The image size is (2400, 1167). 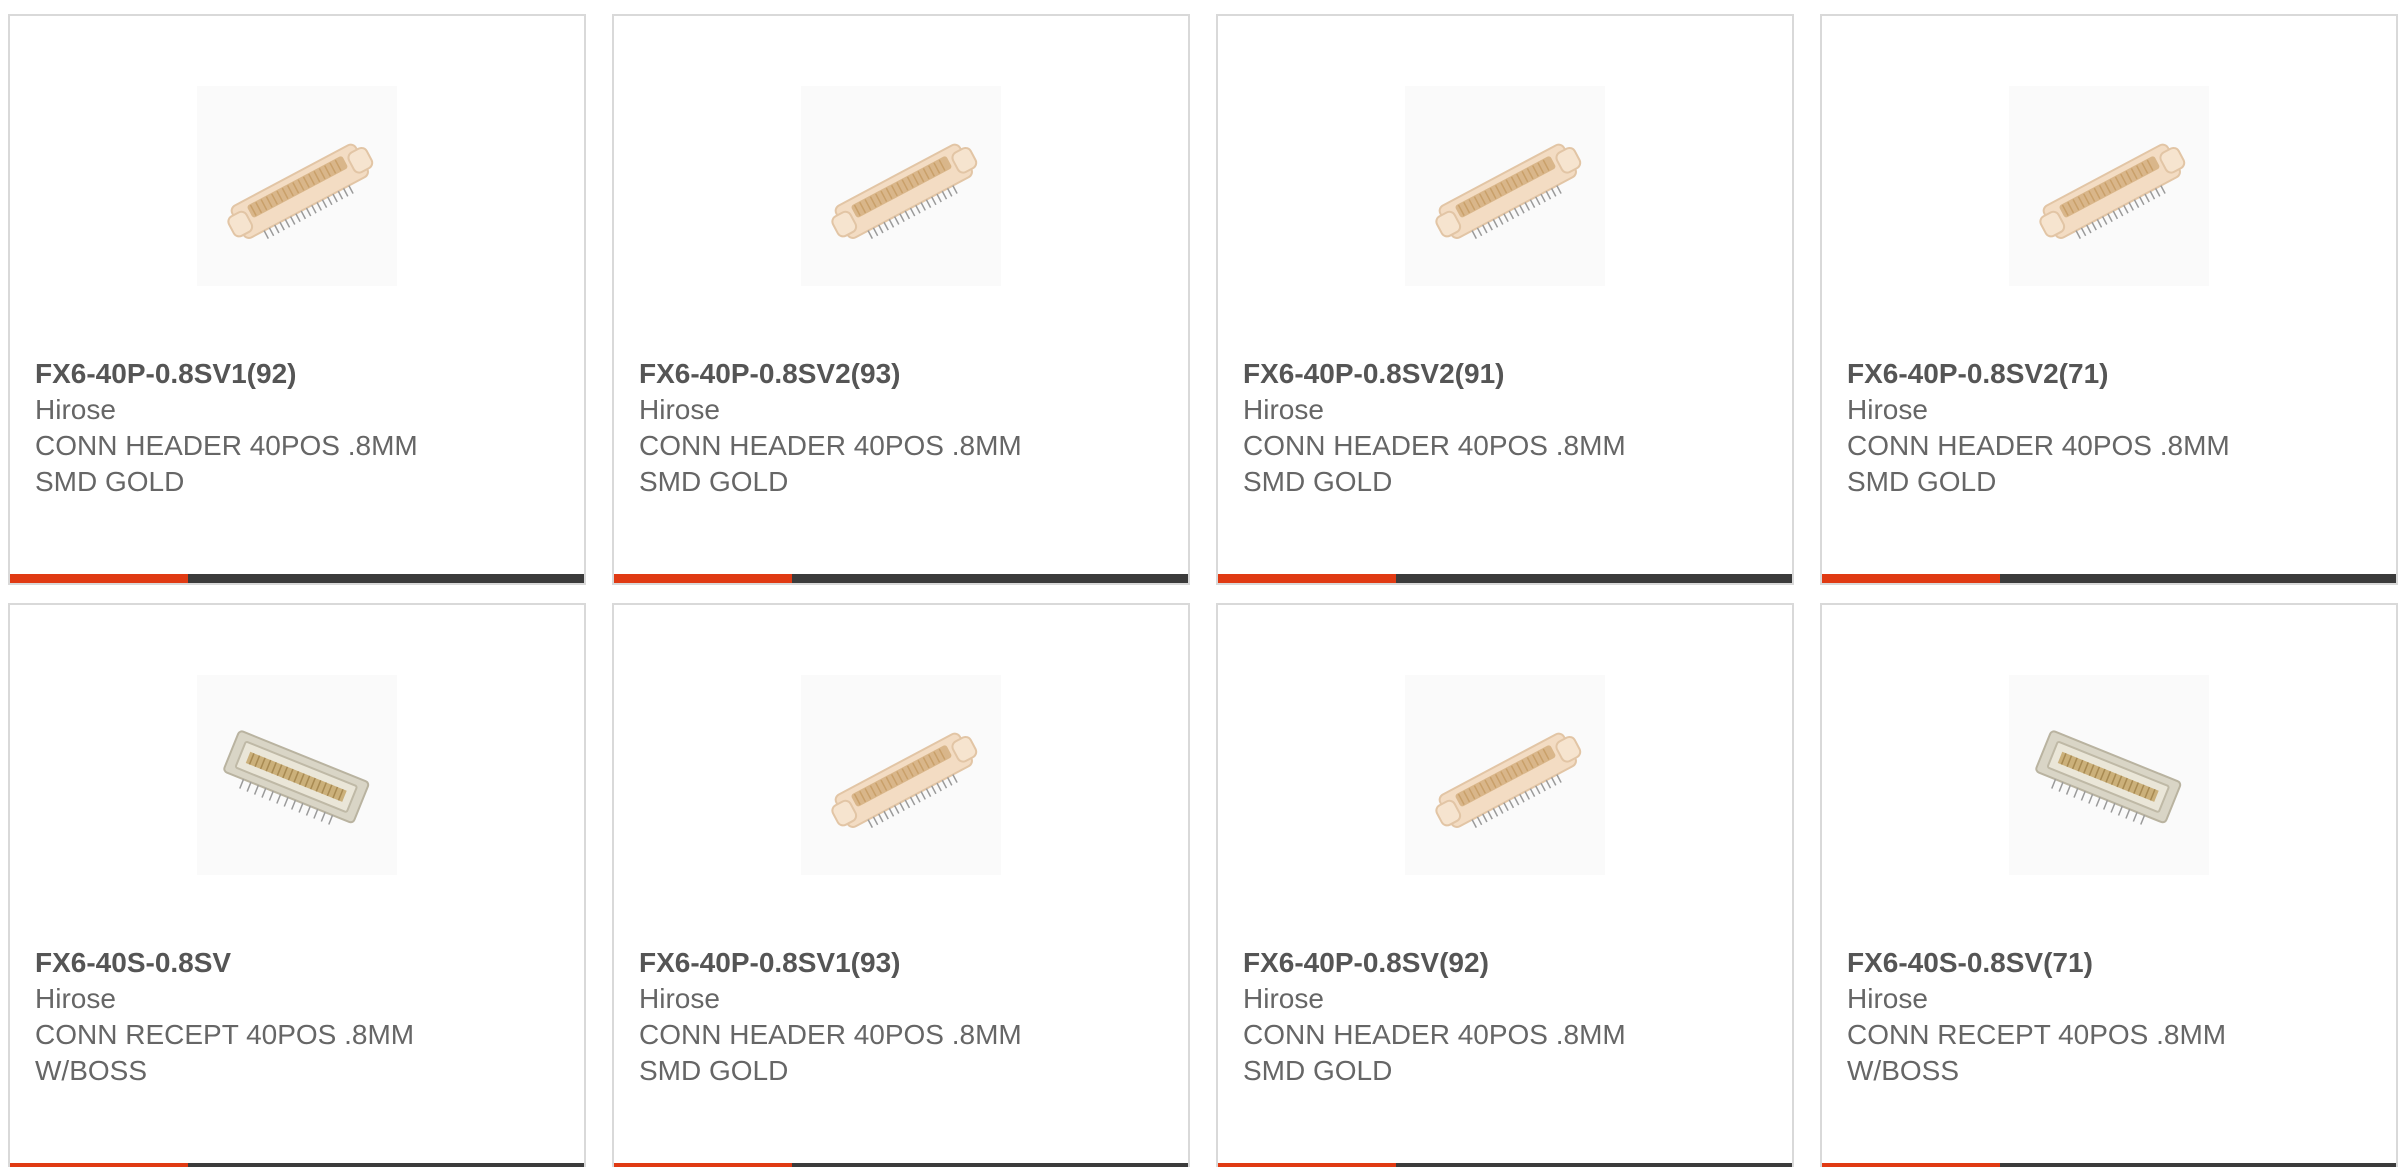 What do you see at coordinates (1507, 963) in the screenshot?
I see `part-number-link: FX6-40P-0.8SV(92)` at bounding box center [1507, 963].